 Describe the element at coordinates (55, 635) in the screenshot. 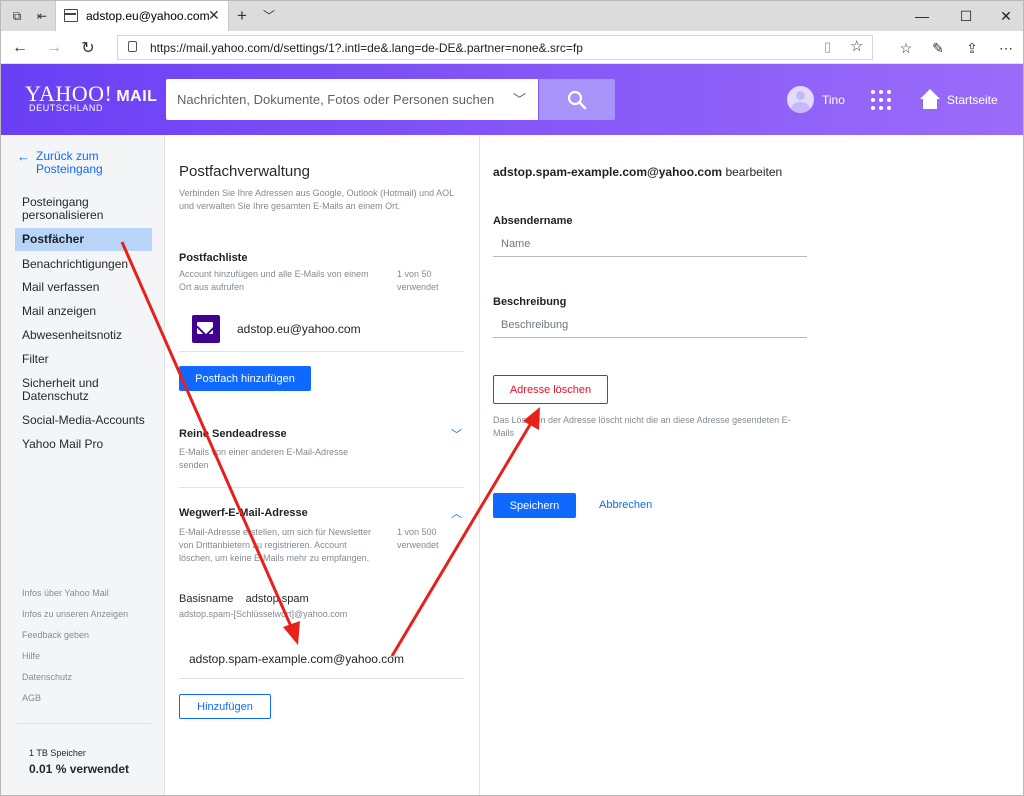

I see `footer-link-feedback: Feedback geben` at that location.